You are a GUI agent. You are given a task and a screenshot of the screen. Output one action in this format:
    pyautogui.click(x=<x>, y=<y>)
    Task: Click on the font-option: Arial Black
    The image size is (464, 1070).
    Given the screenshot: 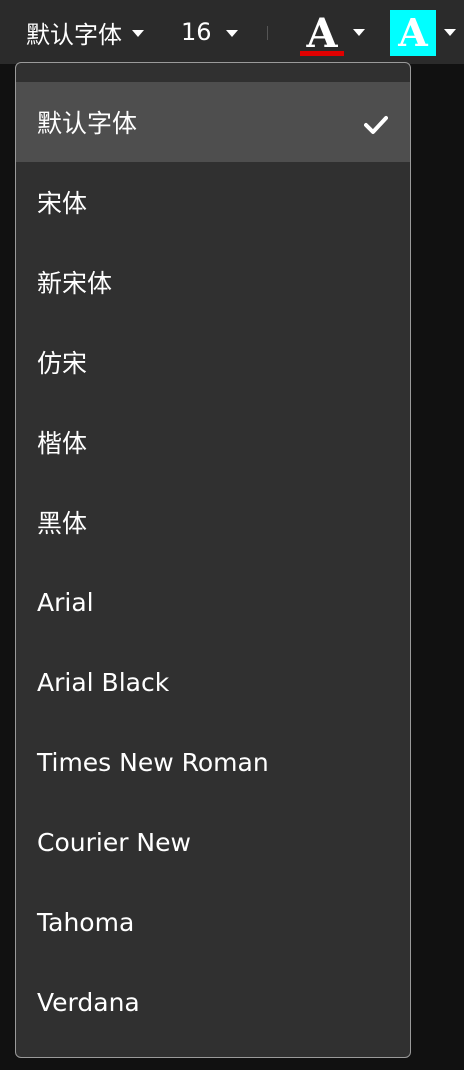 What is the action you would take?
    pyautogui.click(x=213, y=682)
    